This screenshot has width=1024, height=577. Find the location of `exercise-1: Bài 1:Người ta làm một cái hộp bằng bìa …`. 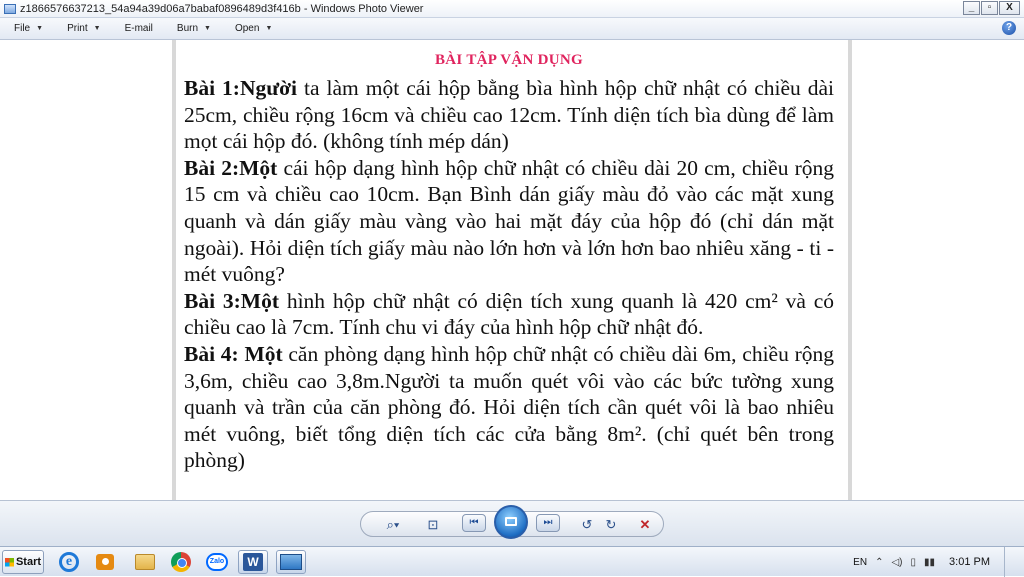

exercise-1: Bài 1:Người ta làm một cái hộp bằng bìa … is located at coordinates (509, 115).